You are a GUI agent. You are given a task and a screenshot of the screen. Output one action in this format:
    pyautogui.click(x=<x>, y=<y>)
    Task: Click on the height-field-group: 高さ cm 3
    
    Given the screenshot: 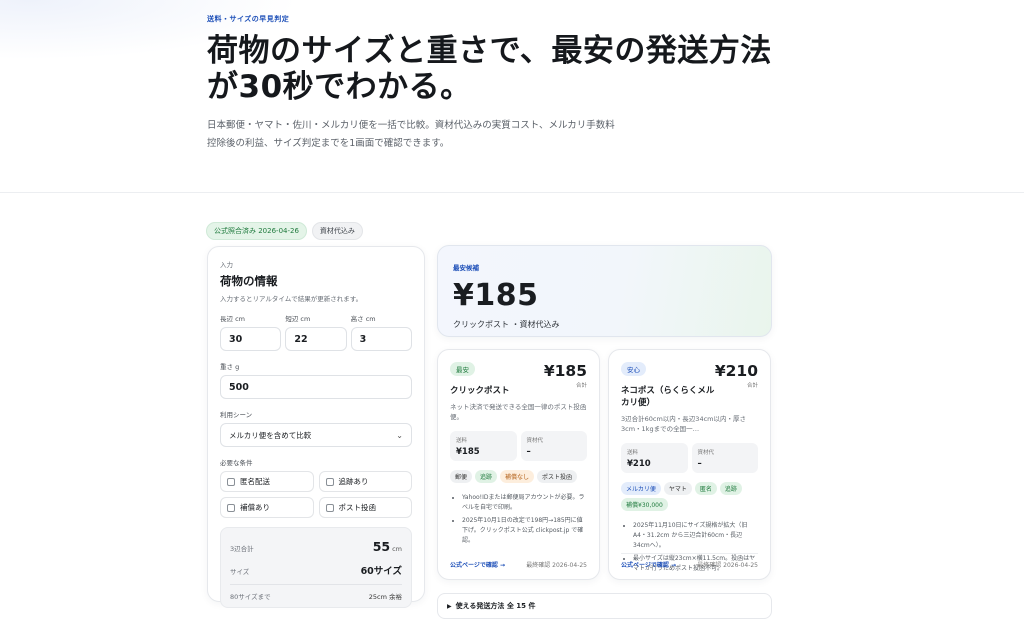 What is the action you would take?
    pyautogui.click(x=381, y=332)
    